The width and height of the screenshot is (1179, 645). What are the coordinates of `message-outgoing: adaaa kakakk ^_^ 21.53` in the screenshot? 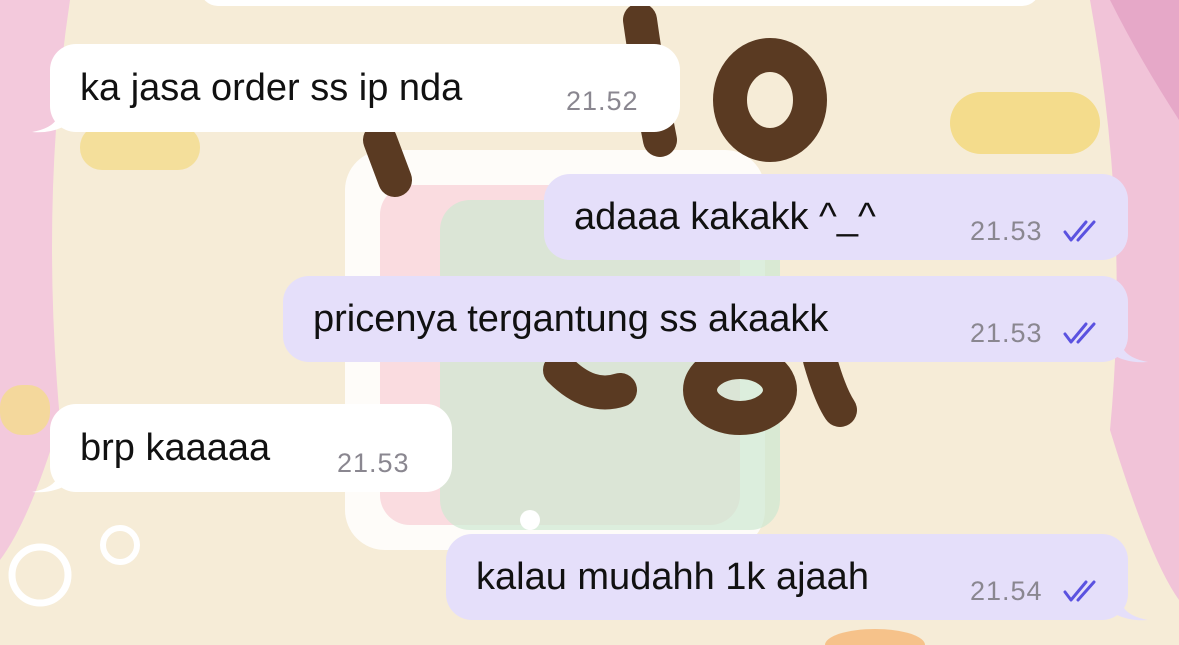 It's located at (836, 217).